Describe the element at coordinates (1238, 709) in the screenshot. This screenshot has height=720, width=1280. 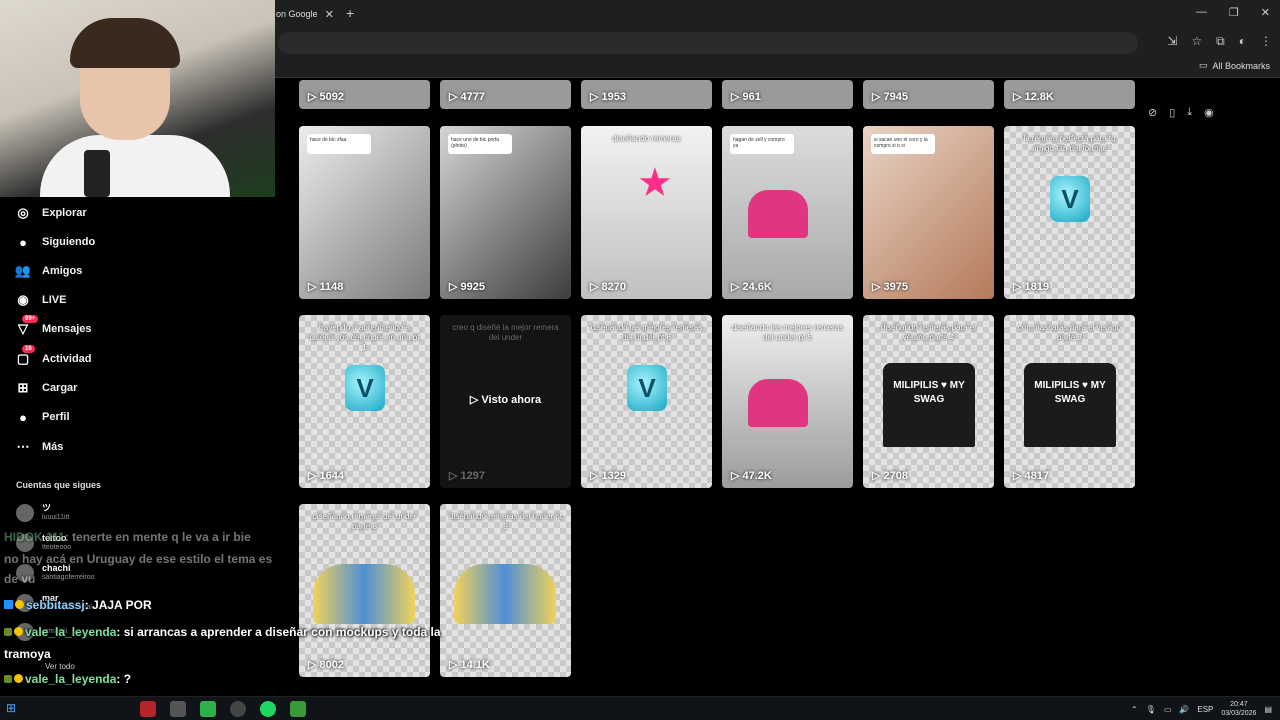
I see `clock: 20:47 03/03/2026` at that location.